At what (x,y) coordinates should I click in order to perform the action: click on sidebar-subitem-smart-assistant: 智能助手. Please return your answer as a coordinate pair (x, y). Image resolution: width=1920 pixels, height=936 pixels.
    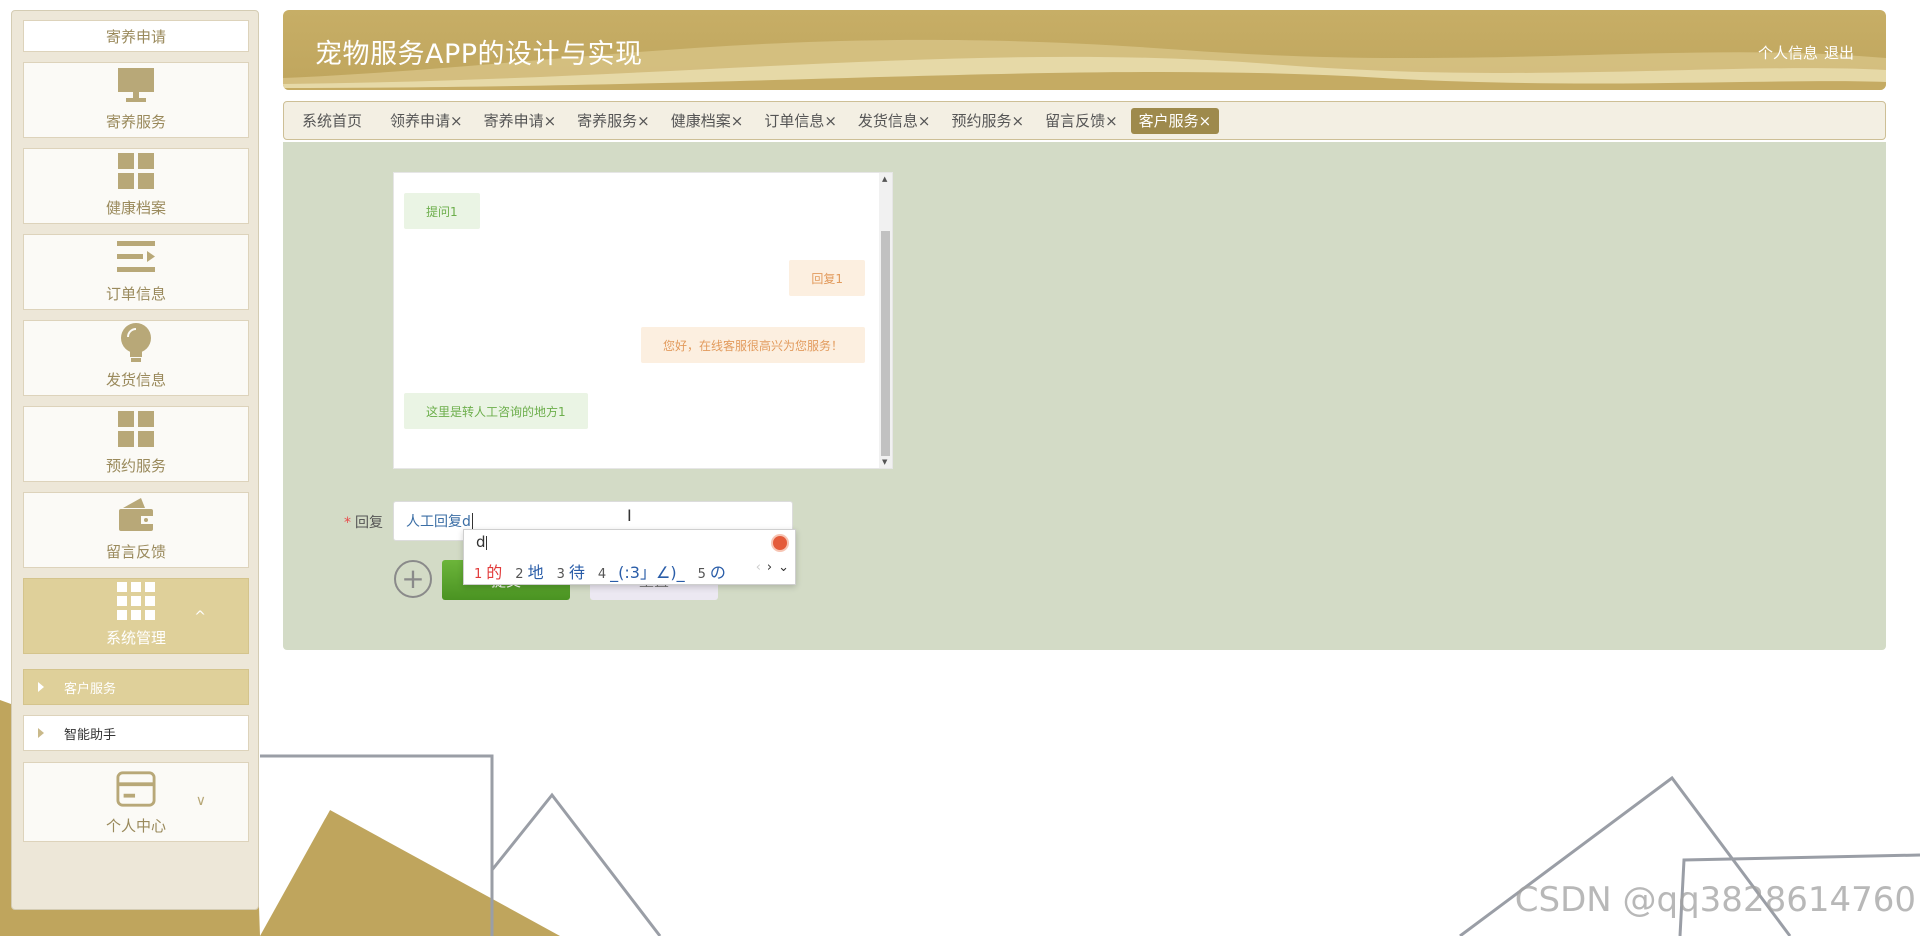
    Looking at the image, I should click on (136, 733).